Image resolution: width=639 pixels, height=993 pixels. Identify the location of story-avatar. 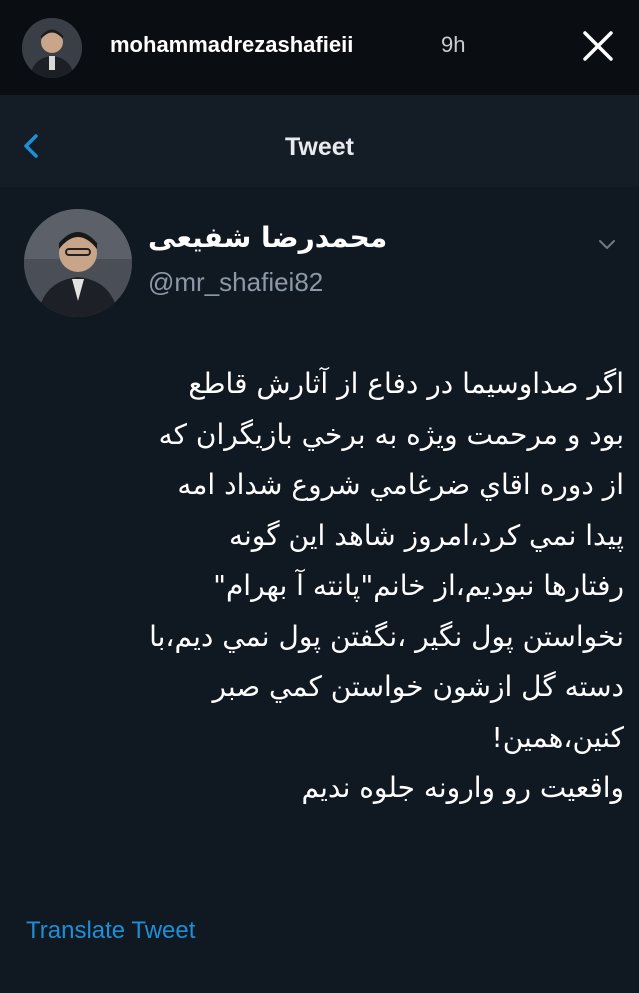
(52, 48).